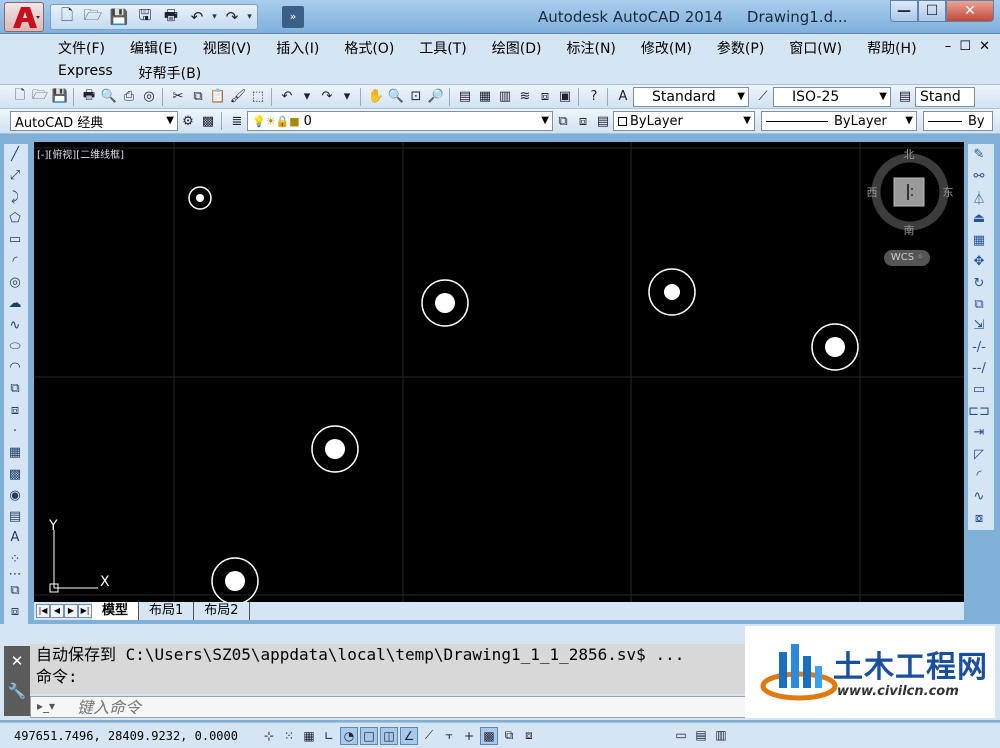 The height and width of the screenshot is (748, 1000). Describe the element at coordinates (293, 17) in the screenshot. I see `qat-more-button: »` at that location.